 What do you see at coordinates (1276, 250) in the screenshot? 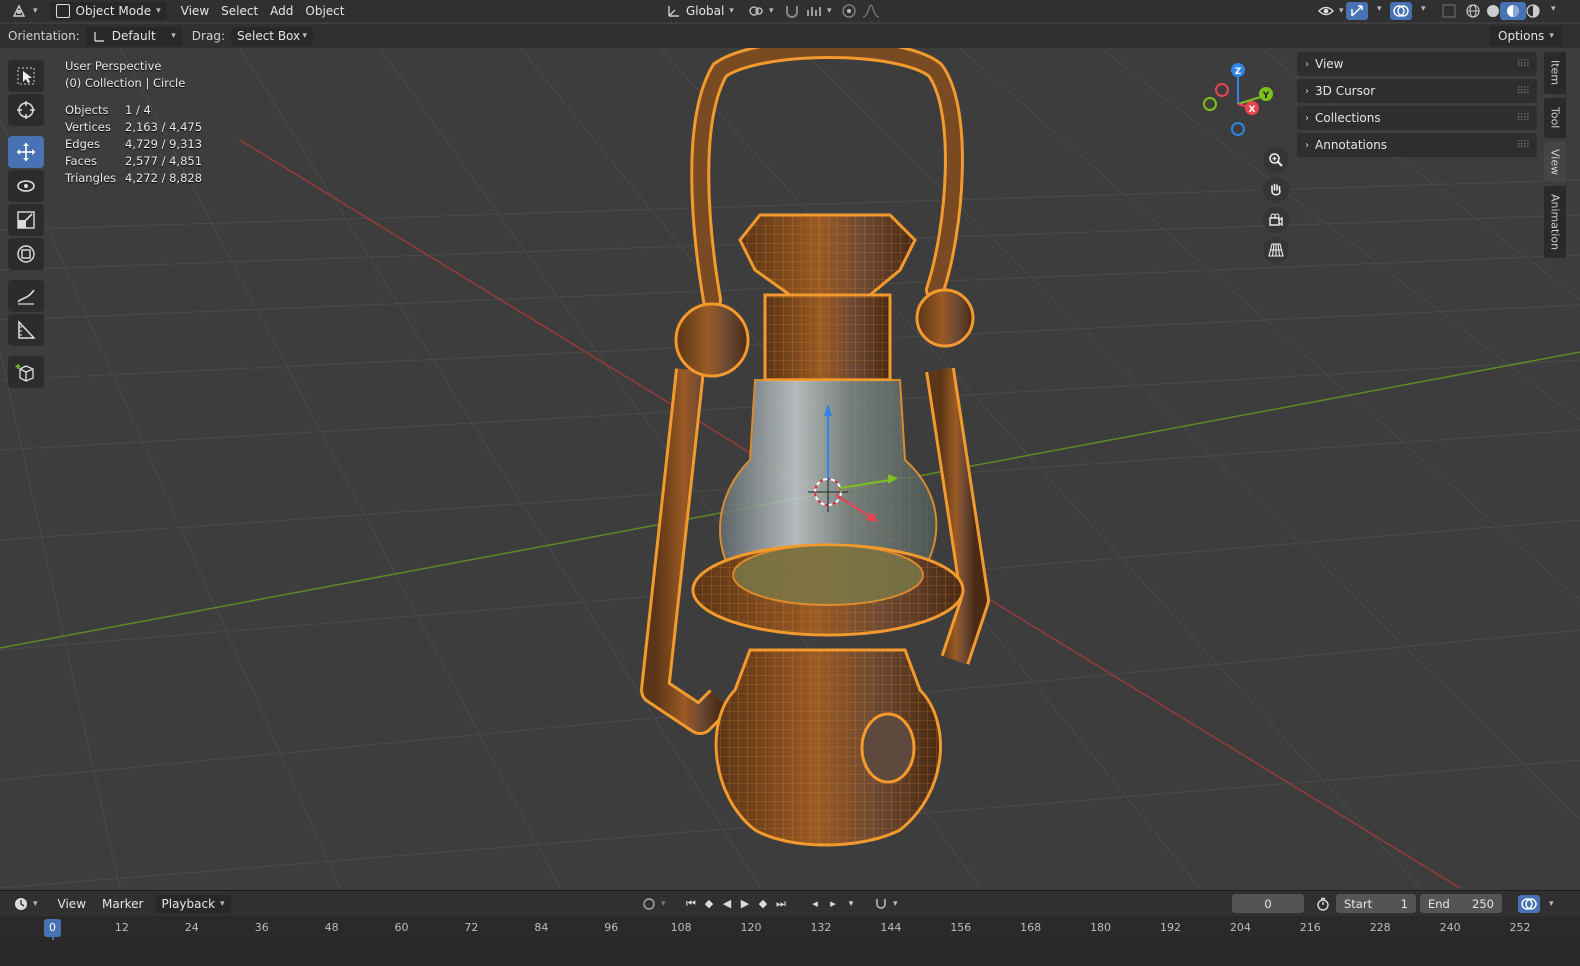
I see `ortho-toggle-button` at bounding box center [1276, 250].